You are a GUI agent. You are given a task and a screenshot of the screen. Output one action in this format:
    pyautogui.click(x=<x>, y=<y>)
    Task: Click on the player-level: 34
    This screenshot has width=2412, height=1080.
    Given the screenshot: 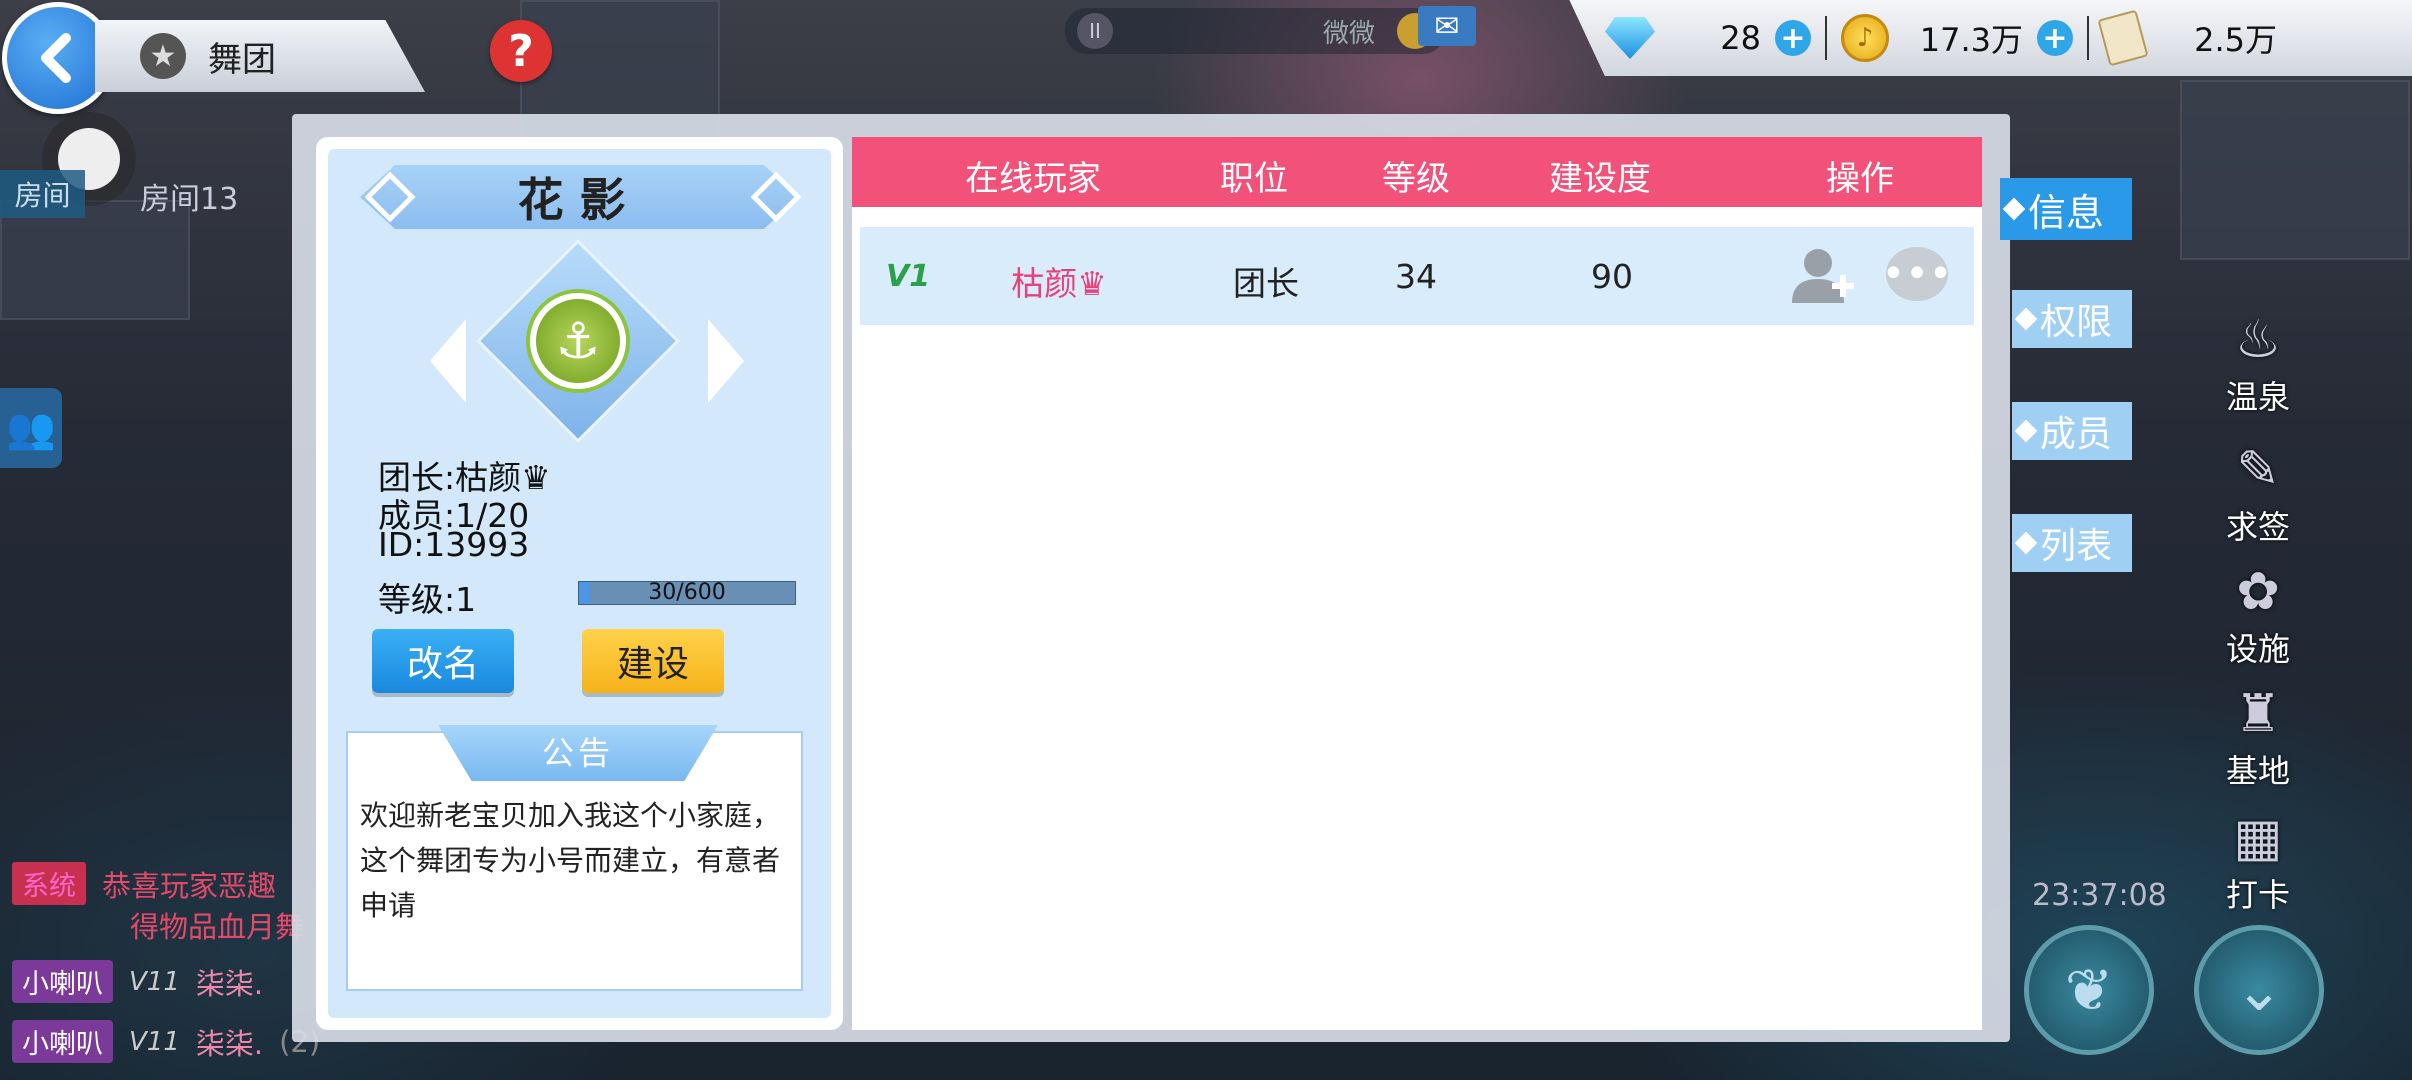 What is the action you would take?
    pyautogui.click(x=1416, y=276)
    